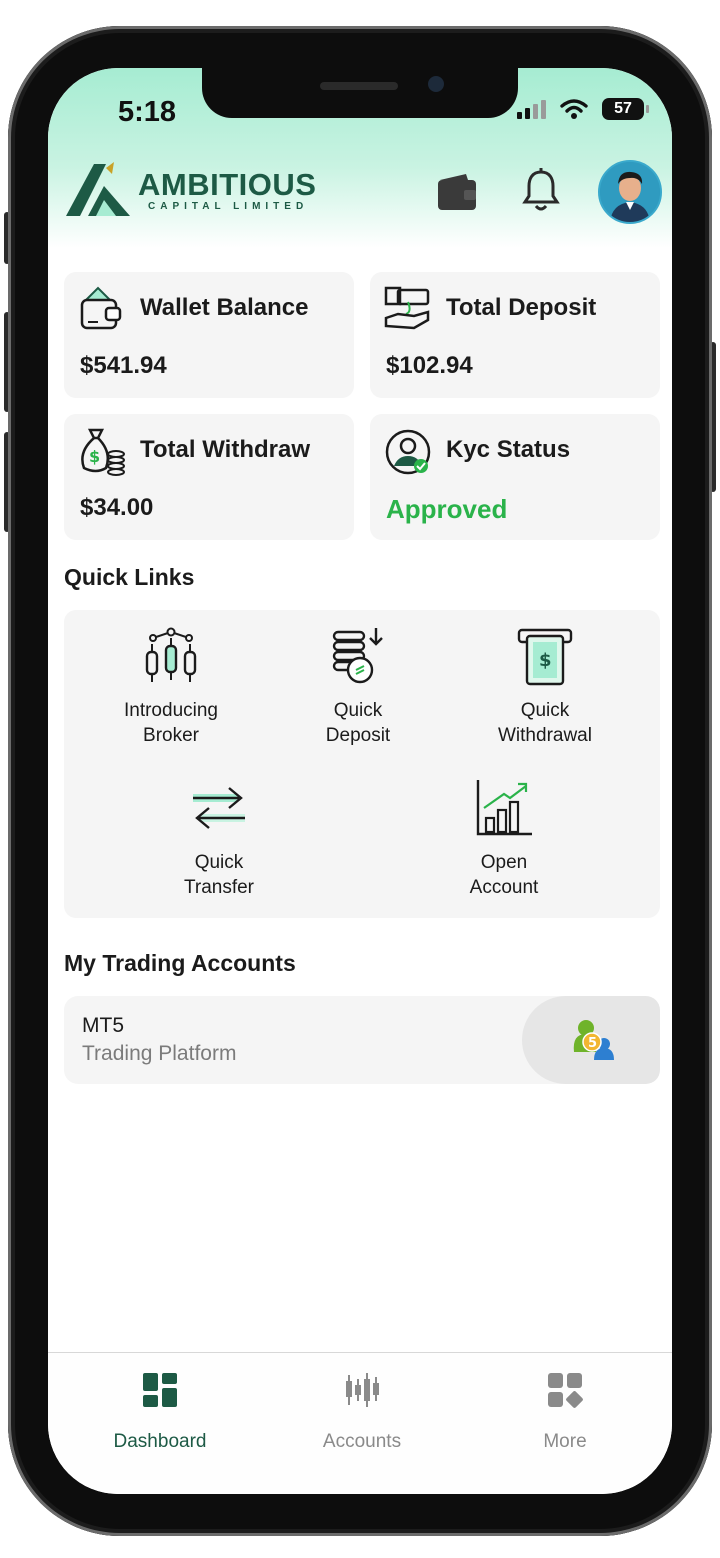 The width and height of the screenshot is (720, 1558). I want to click on total-withdraw-value: $34.00, so click(117, 507).